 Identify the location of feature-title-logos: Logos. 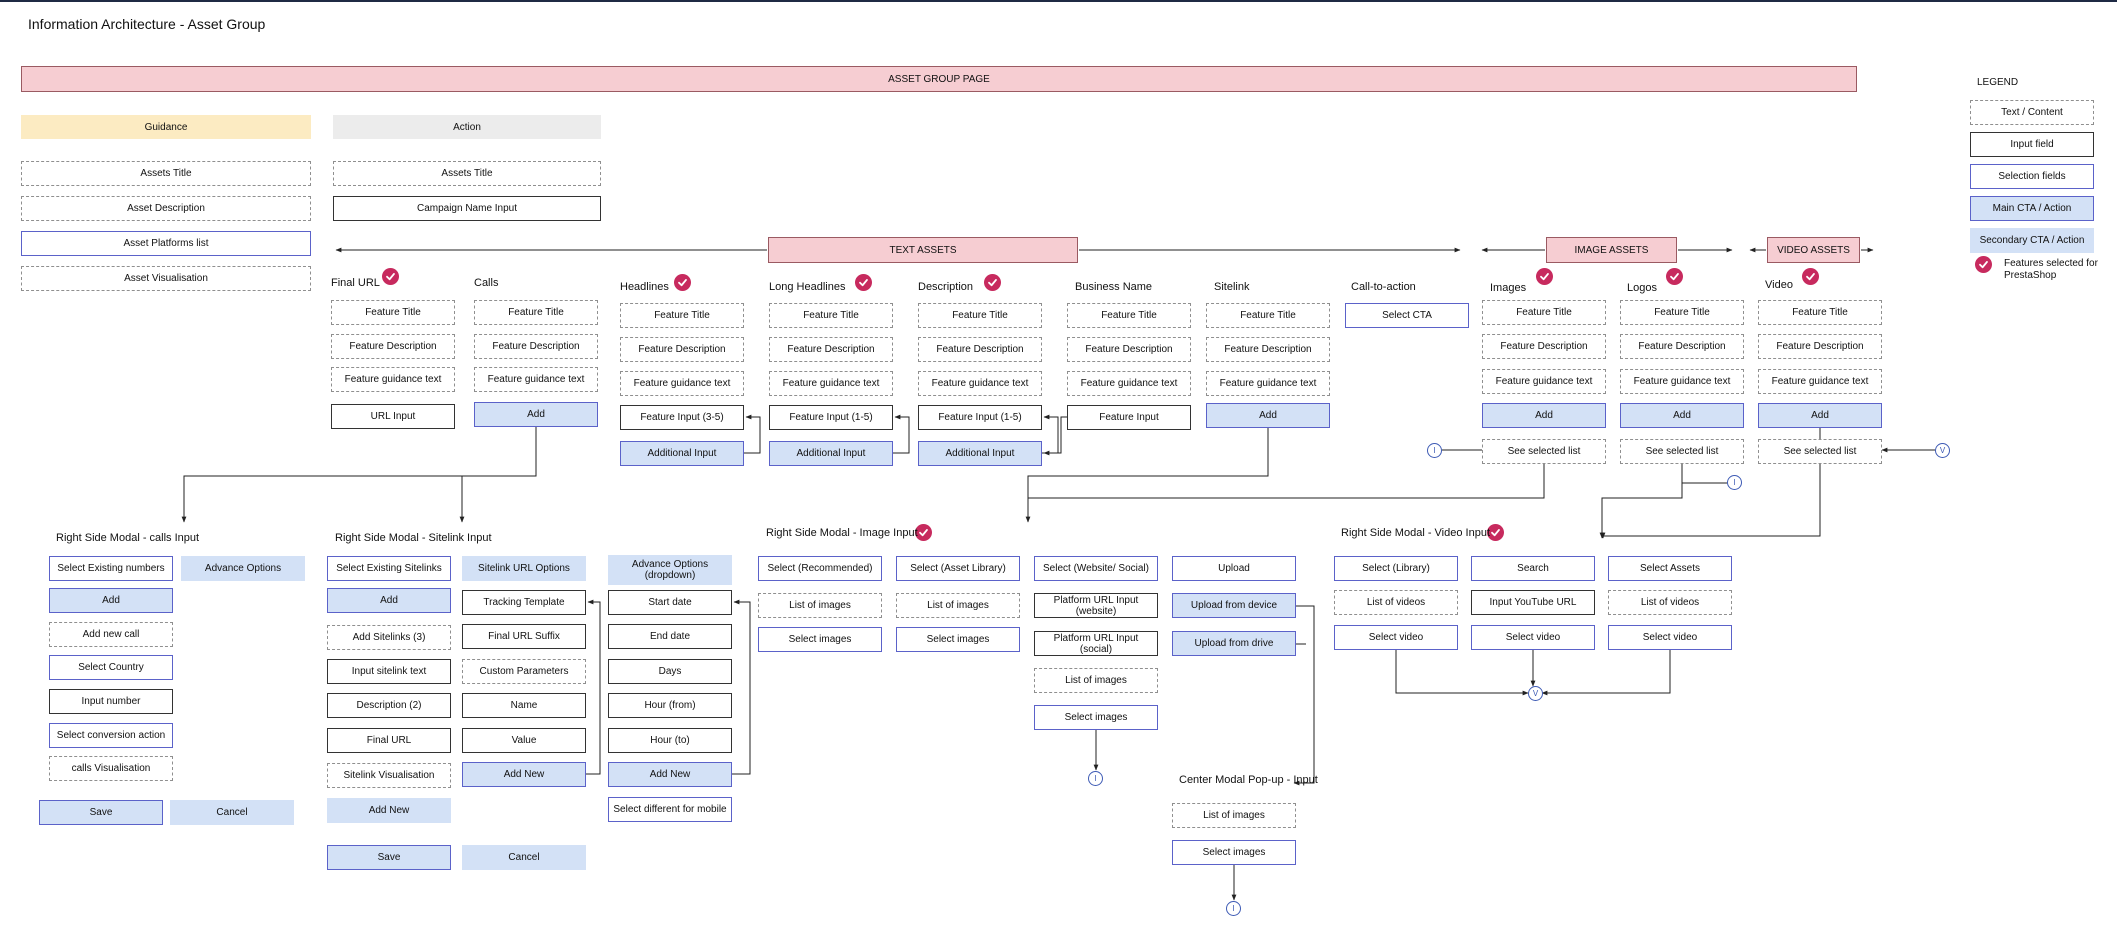
(1642, 288).